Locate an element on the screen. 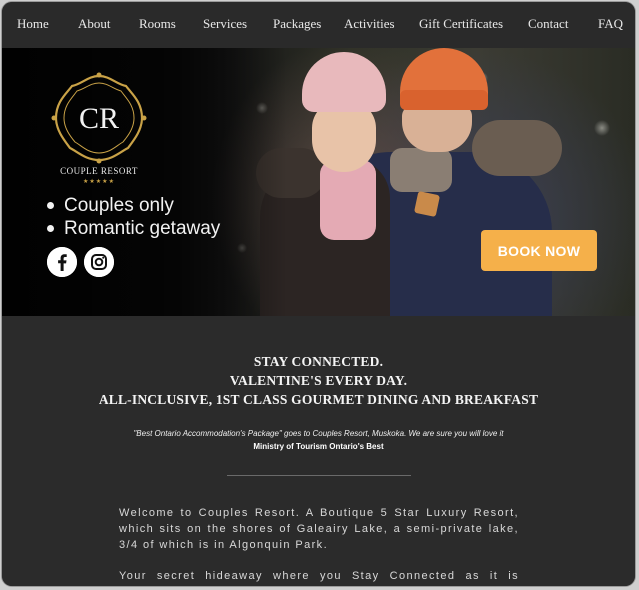  nav-services: Services is located at coordinates (225, 24).